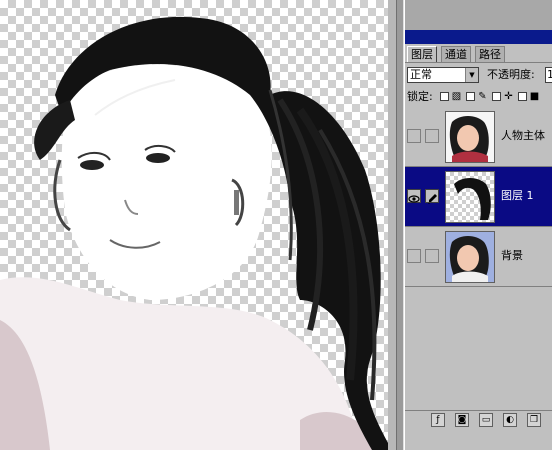  Describe the element at coordinates (422, 54) in the screenshot. I see `tab-layers: 图层` at that location.